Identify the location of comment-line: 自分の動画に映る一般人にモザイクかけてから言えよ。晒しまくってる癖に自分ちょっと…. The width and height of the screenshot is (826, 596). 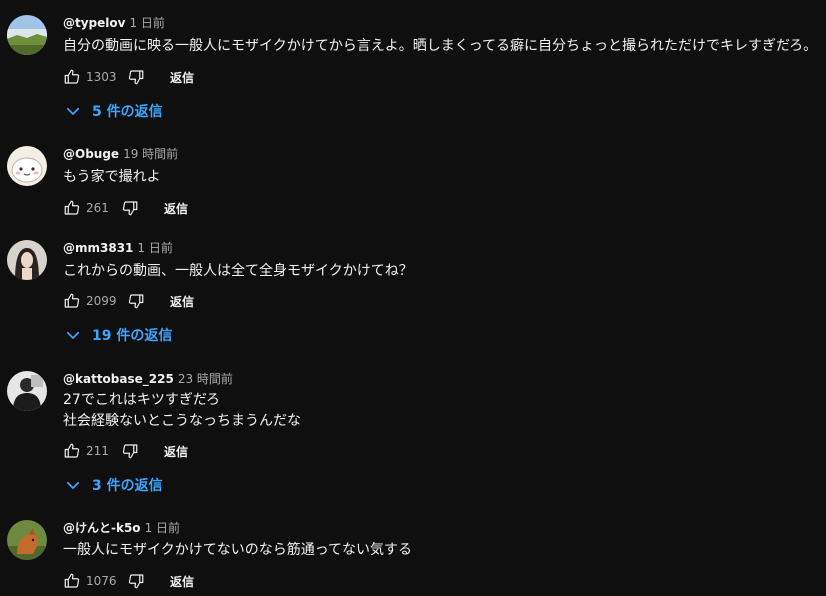
(440, 46).